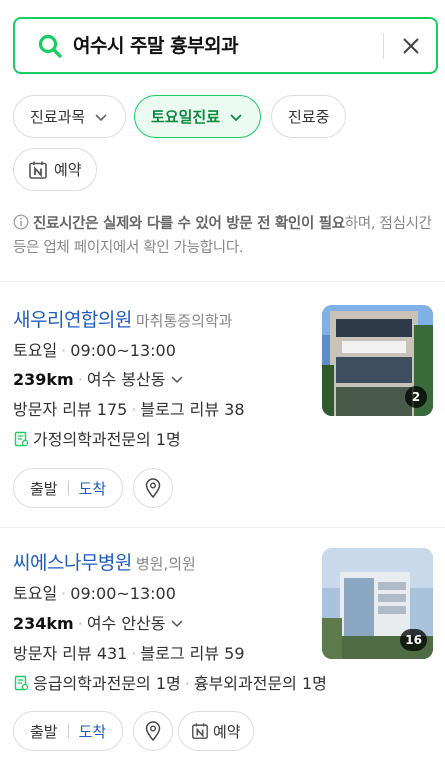 Image resolution: width=445 pixels, height=761 pixels. Describe the element at coordinates (70, 653) in the screenshot. I see `visitor-reviews: 방문자 리뷰 431` at that location.